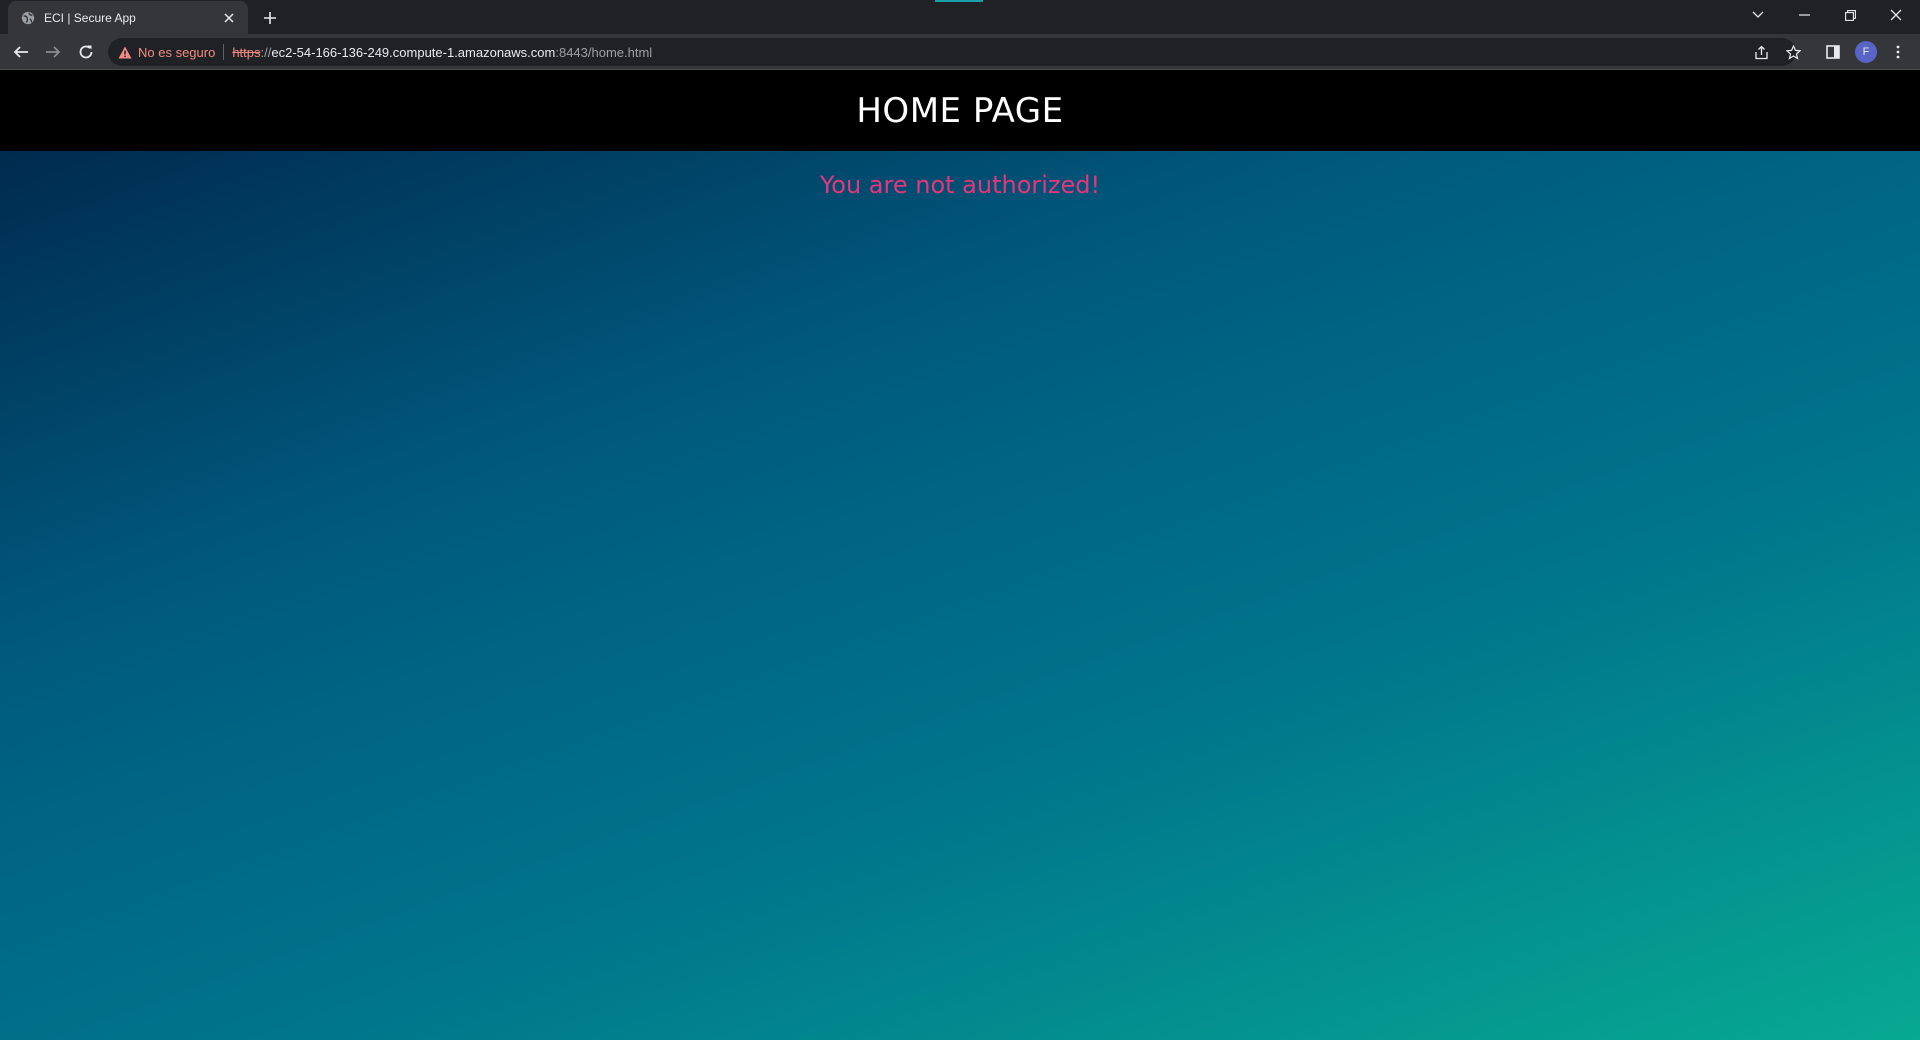 This screenshot has height=1040, width=1920. Describe the element at coordinates (960, 17) in the screenshot. I see `tab-strip: ECI | Secure App` at that location.